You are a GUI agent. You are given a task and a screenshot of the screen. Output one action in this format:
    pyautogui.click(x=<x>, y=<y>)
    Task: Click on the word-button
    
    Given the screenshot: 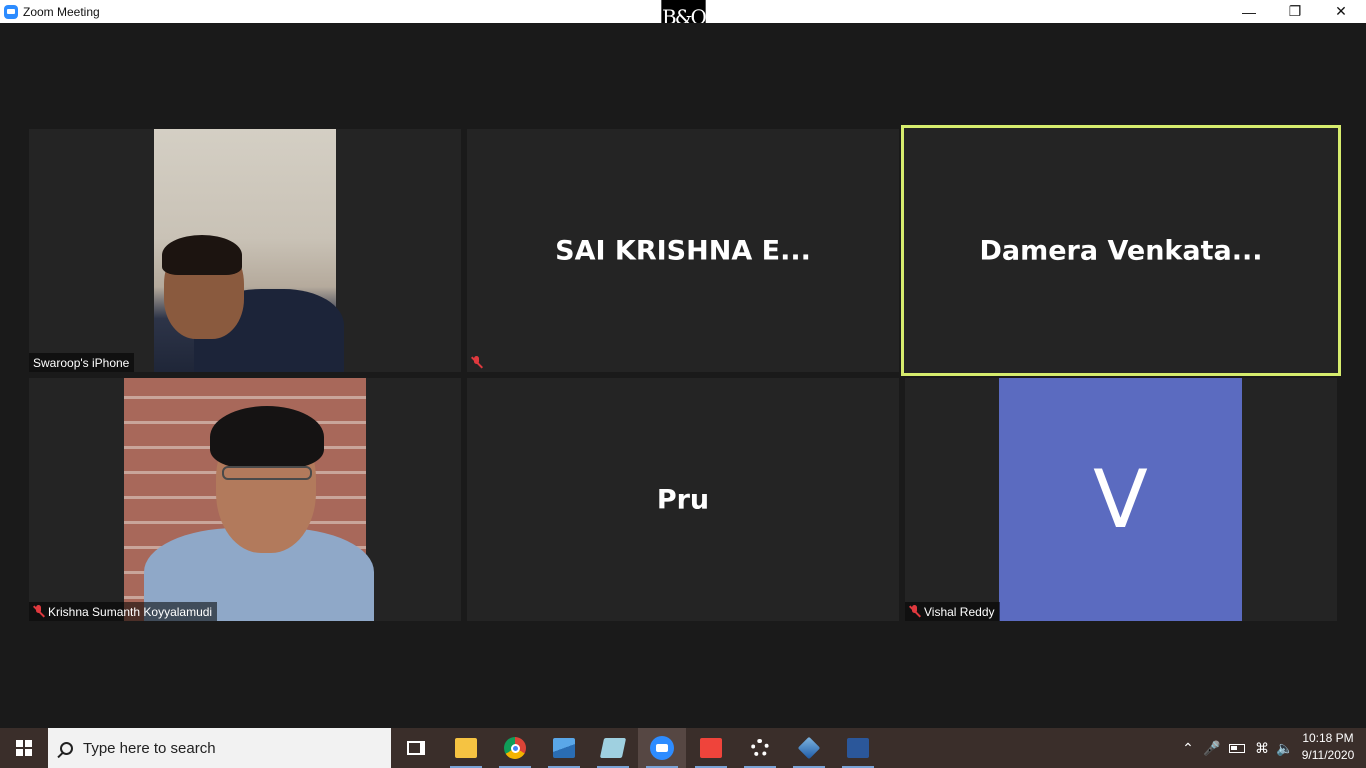 What is the action you would take?
    pyautogui.click(x=858, y=748)
    